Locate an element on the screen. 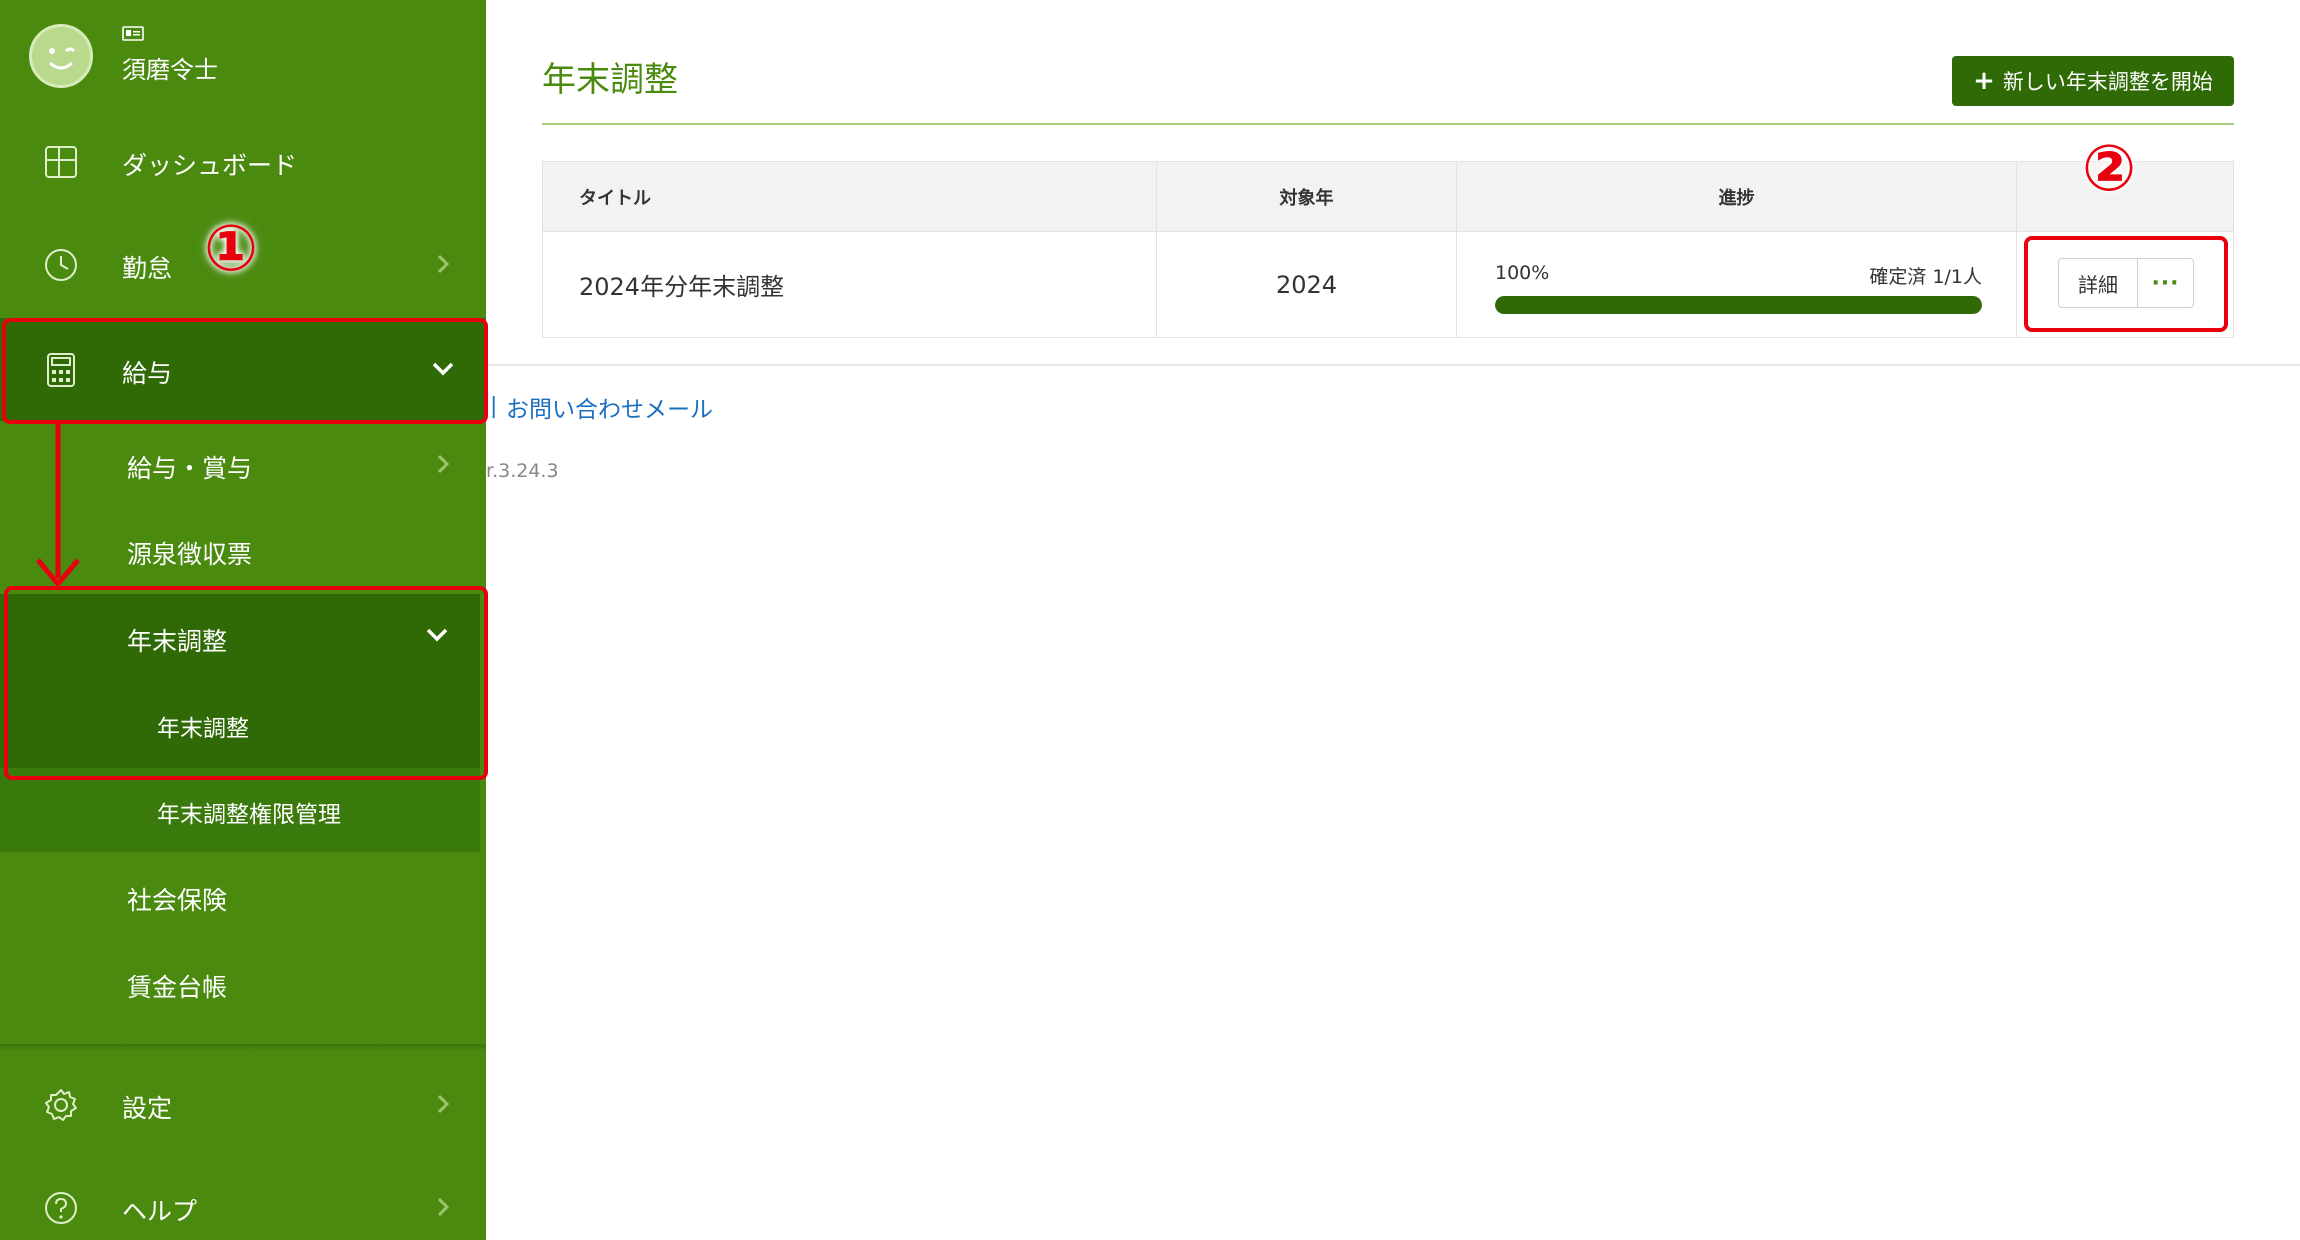 The image size is (2300, 1240). column-header-title: タイトル is located at coordinates (849, 196).